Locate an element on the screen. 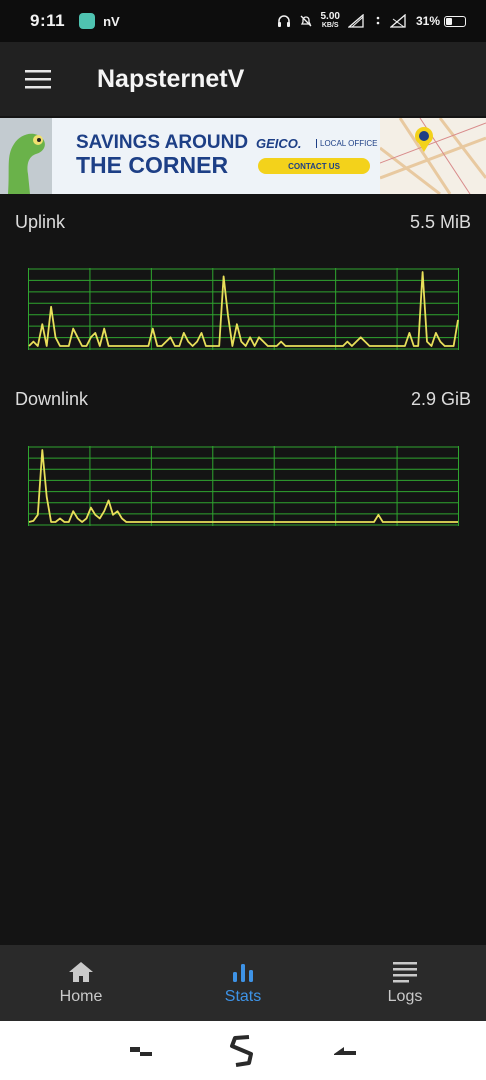 Image resolution: width=486 pixels, height=1080 pixels. home-gesture-icon is located at coordinates (241, 1050).